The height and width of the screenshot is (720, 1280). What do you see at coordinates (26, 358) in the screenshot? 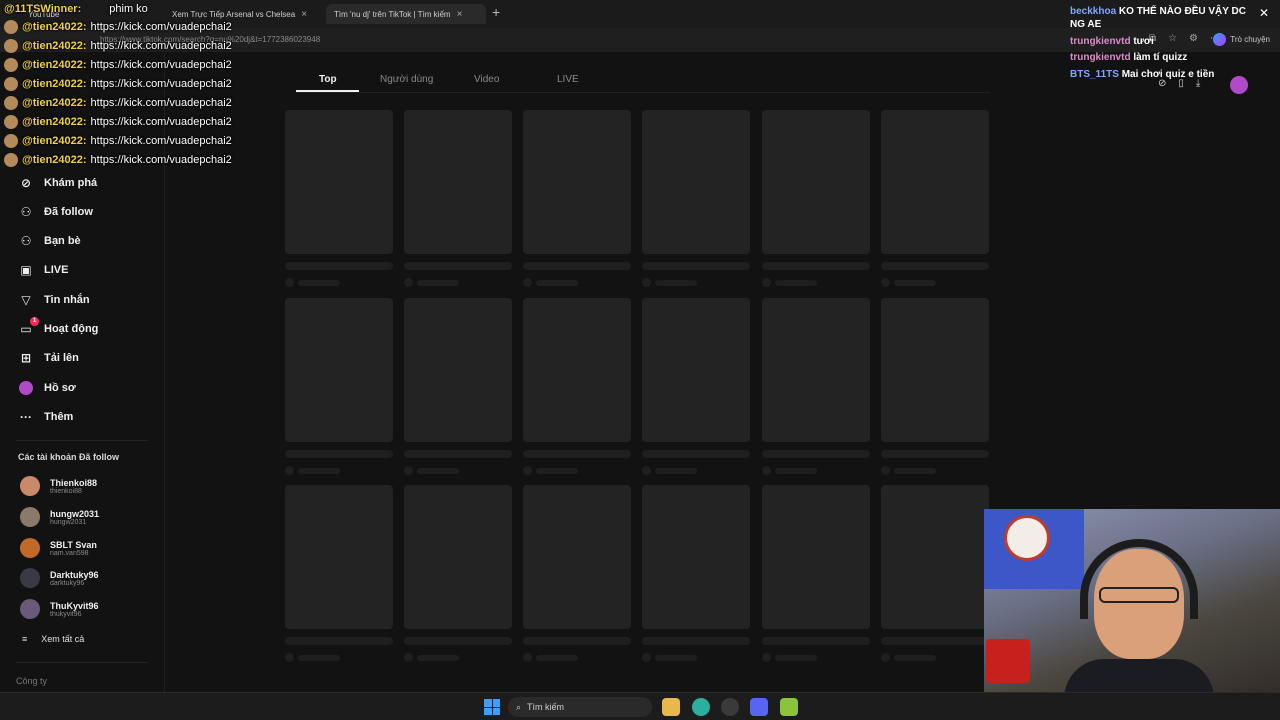
I see `upload-icon: ⊞` at bounding box center [26, 358].